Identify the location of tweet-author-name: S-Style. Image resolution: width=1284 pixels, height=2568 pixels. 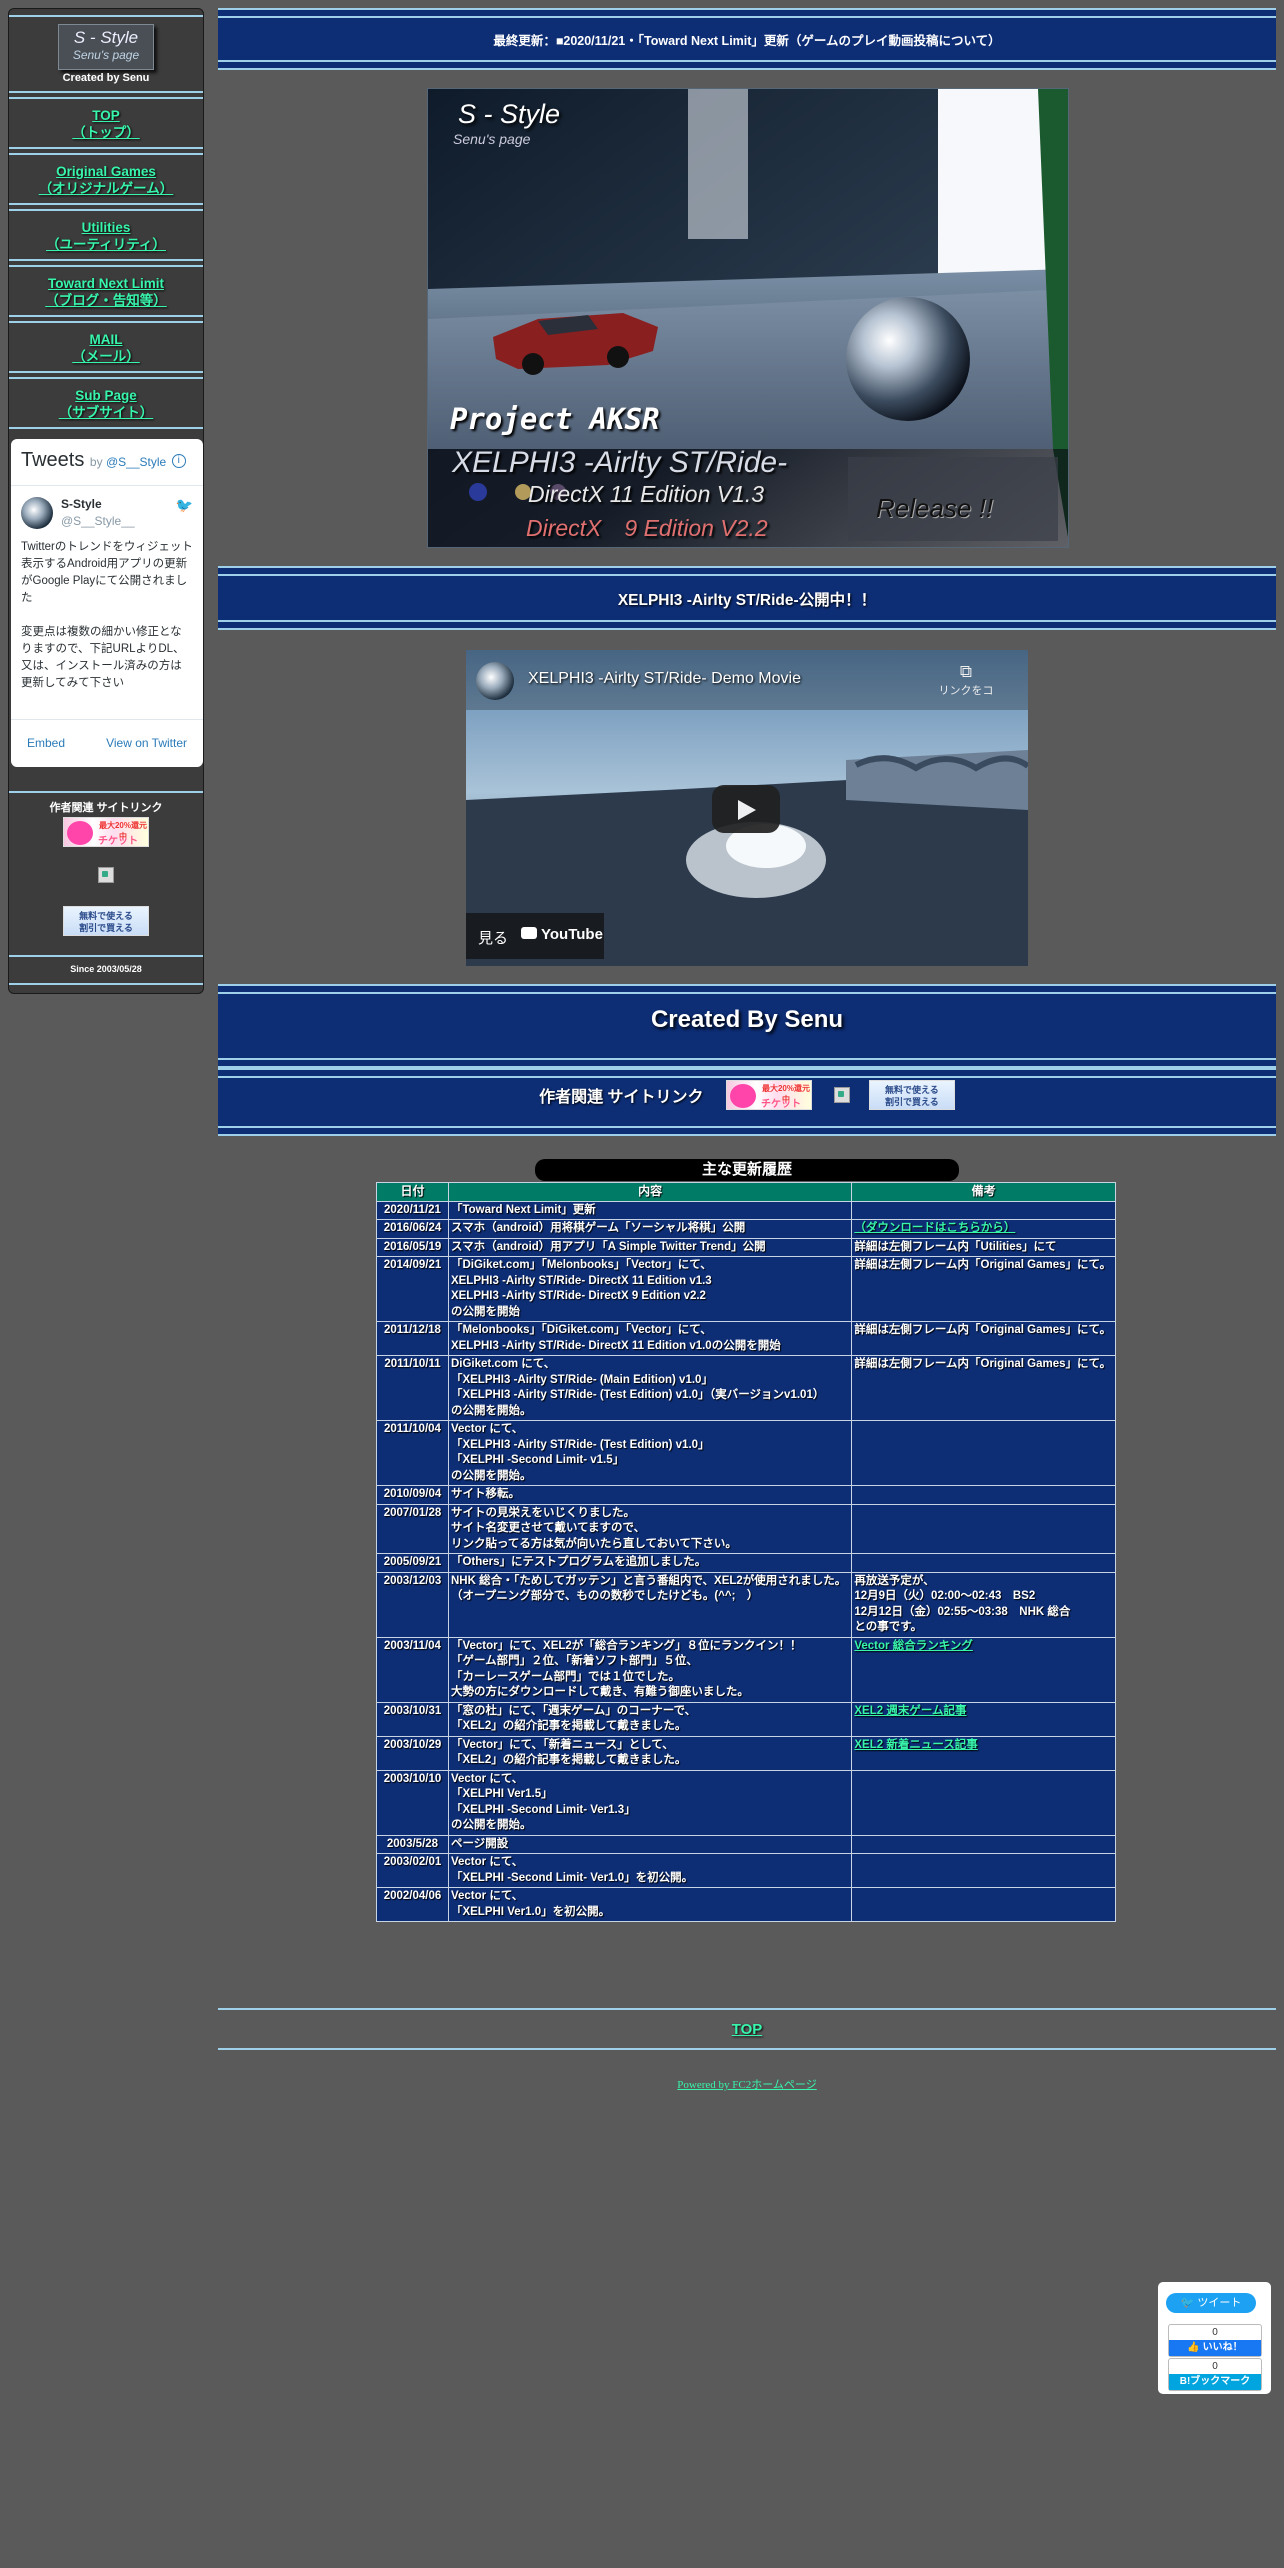
(81, 504).